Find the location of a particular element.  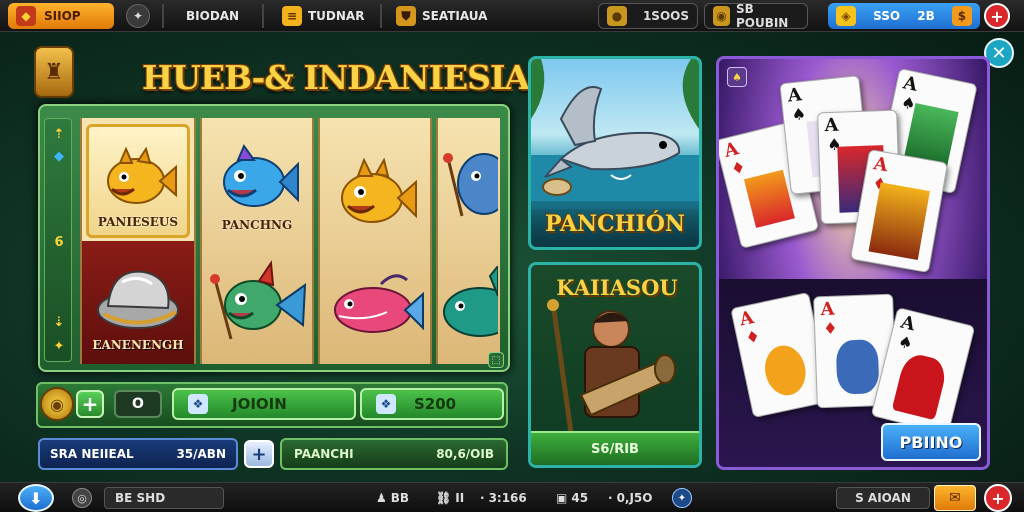

globe-icon: ◎ is located at coordinates (82, 498).